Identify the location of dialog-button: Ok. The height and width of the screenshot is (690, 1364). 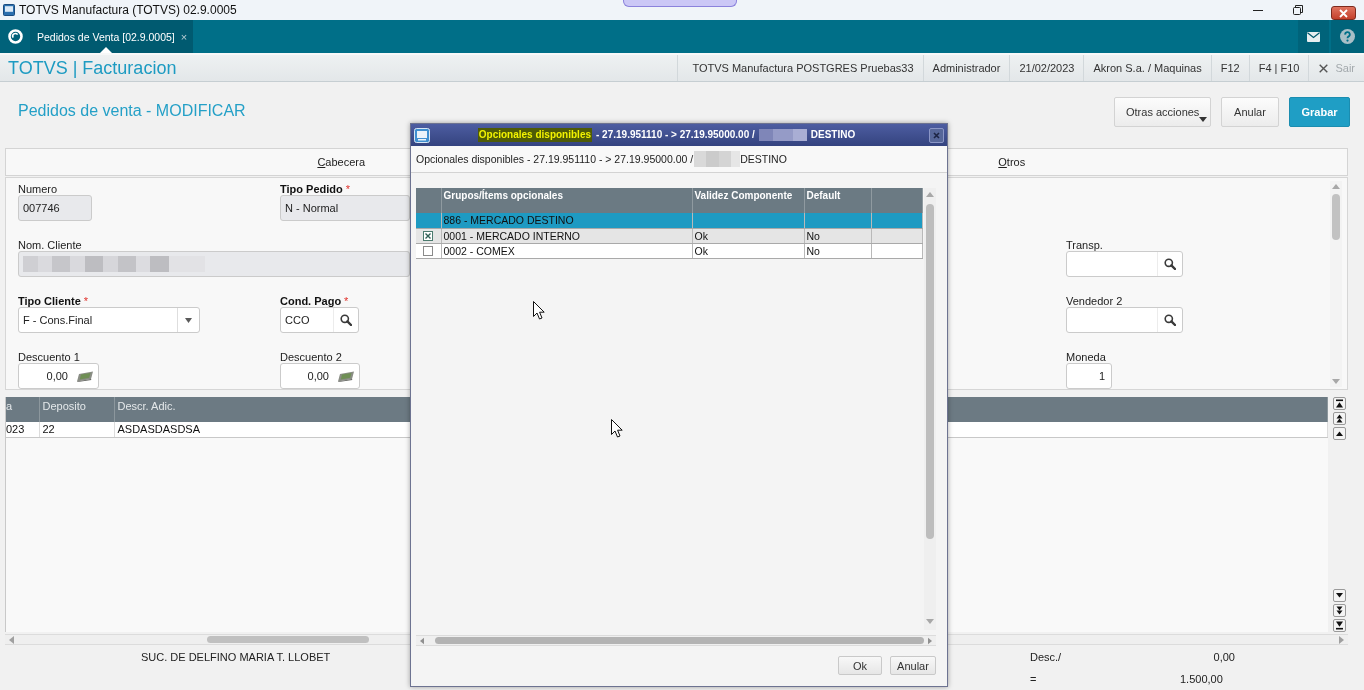
(860, 665).